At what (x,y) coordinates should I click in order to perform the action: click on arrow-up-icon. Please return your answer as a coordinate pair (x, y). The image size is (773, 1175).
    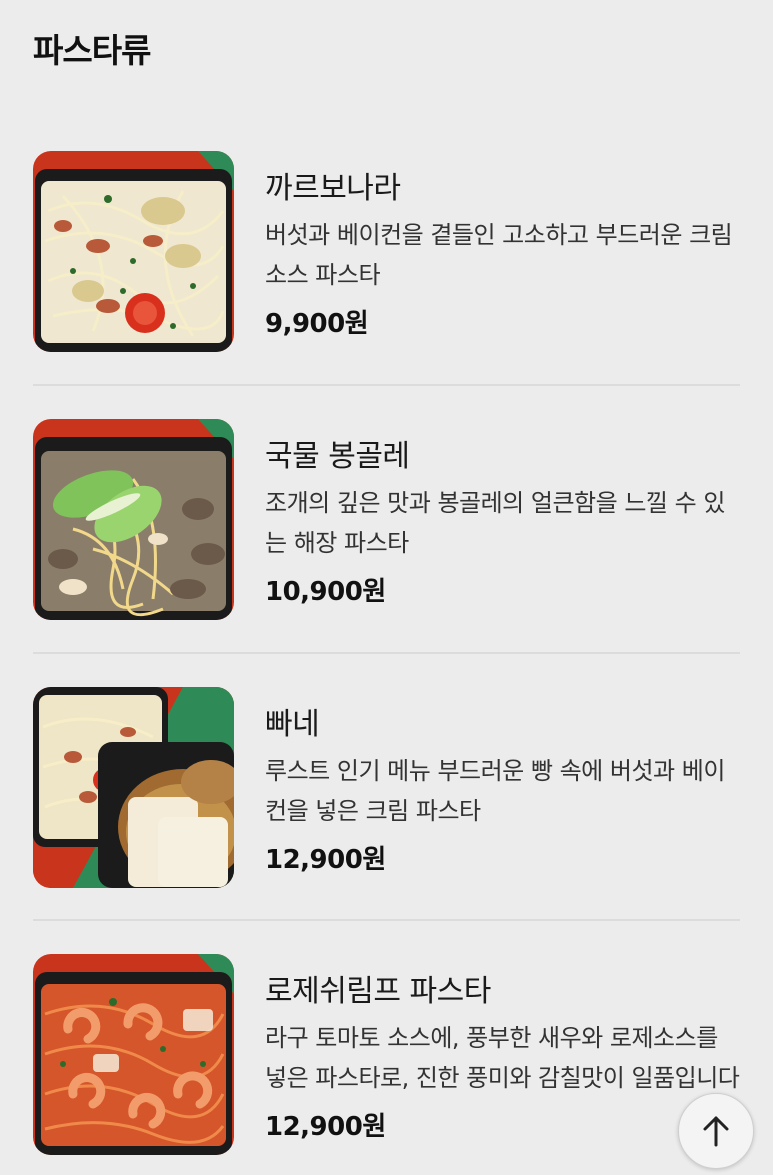
    Looking at the image, I should click on (716, 1131).